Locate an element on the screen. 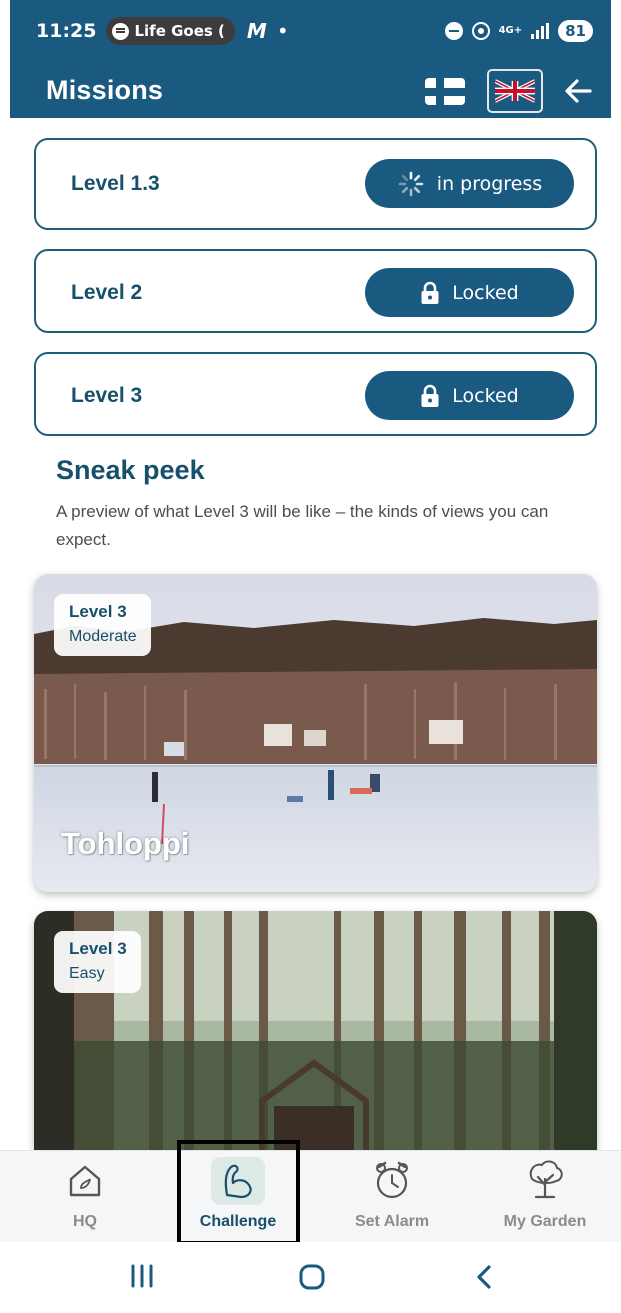 The height and width of the screenshot is (1313, 621). level-tag: Level 3 Easy is located at coordinates (97, 962).